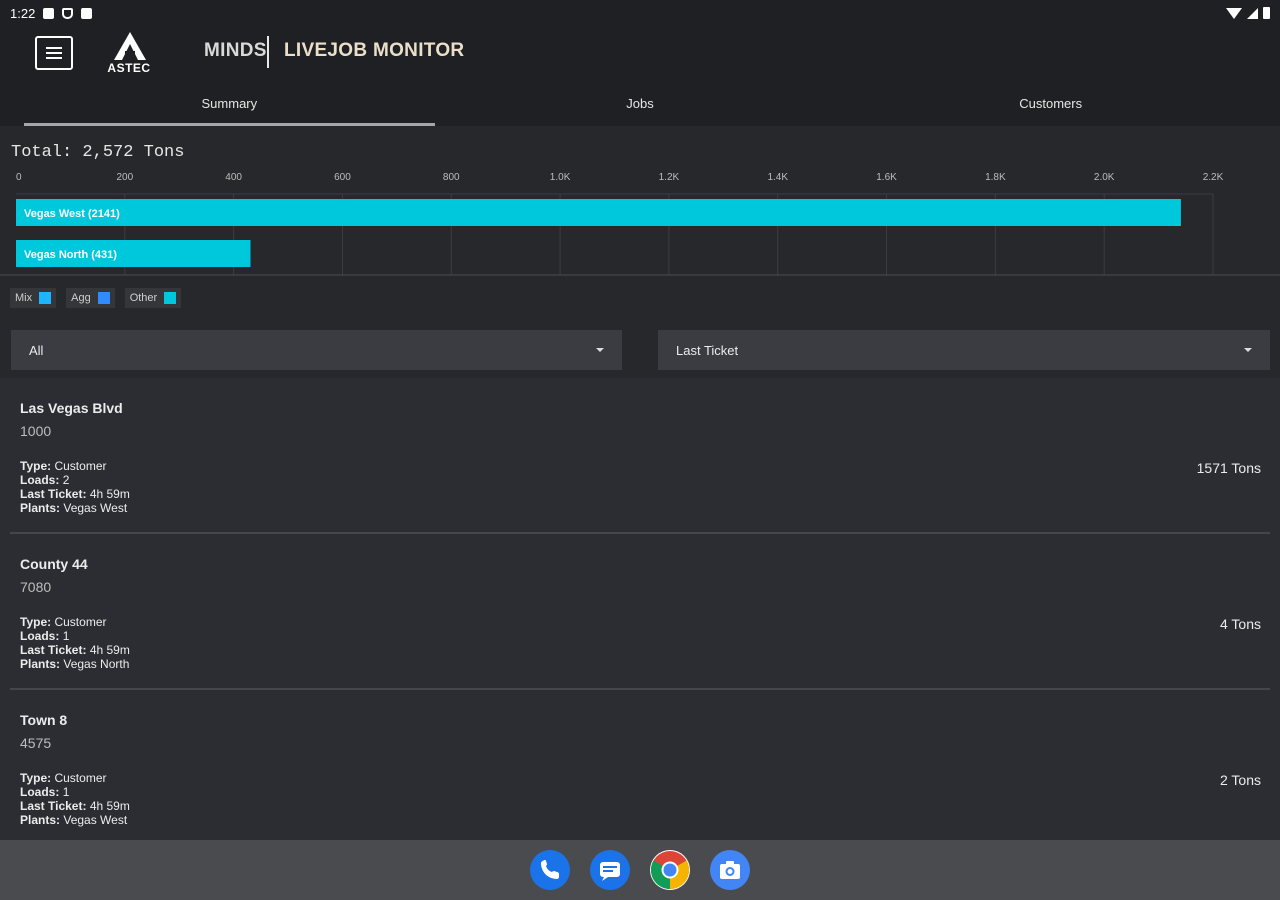 The image size is (1280, 900). What do you see at coordinates (44, 720) in the screenshot?
I see `job-name: Town 8` at bounding box center [44, 720].